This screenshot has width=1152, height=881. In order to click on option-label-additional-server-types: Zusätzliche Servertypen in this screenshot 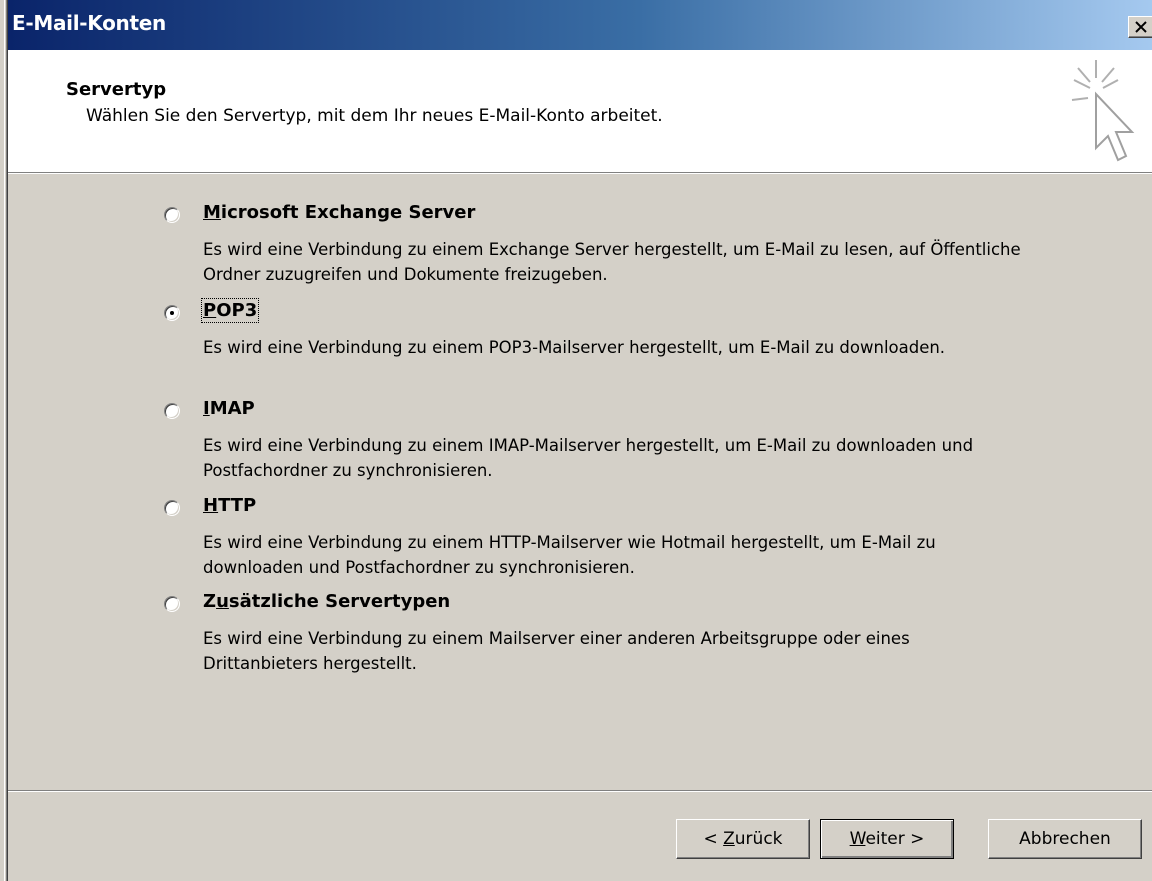, I will do `click(326, 601)`.